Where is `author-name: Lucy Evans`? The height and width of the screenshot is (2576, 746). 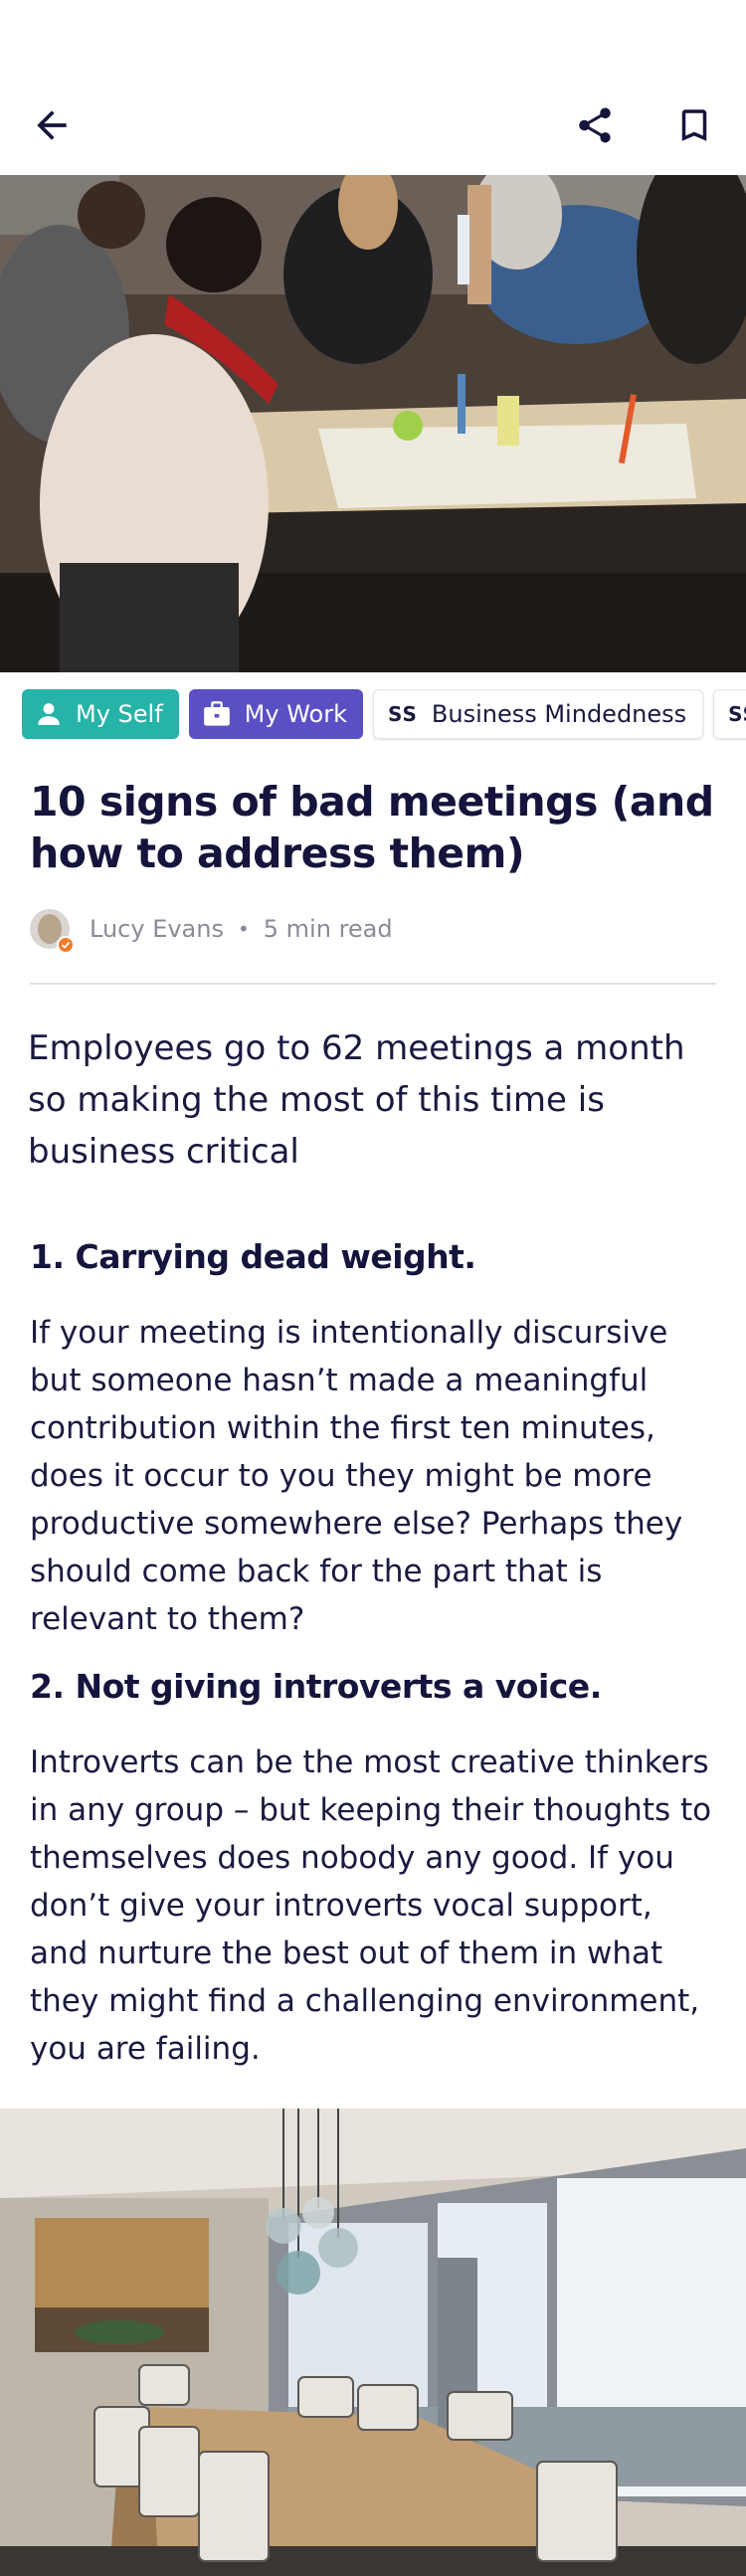 author-name: Lucy Evans is located at coordinates (157, 929).